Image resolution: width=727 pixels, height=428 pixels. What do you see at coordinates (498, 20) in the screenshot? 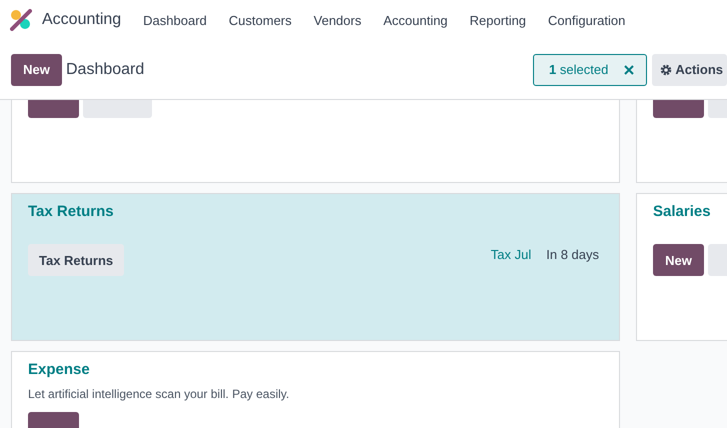
I see `menu-item: Reporting` at bounding box center [498, 20].